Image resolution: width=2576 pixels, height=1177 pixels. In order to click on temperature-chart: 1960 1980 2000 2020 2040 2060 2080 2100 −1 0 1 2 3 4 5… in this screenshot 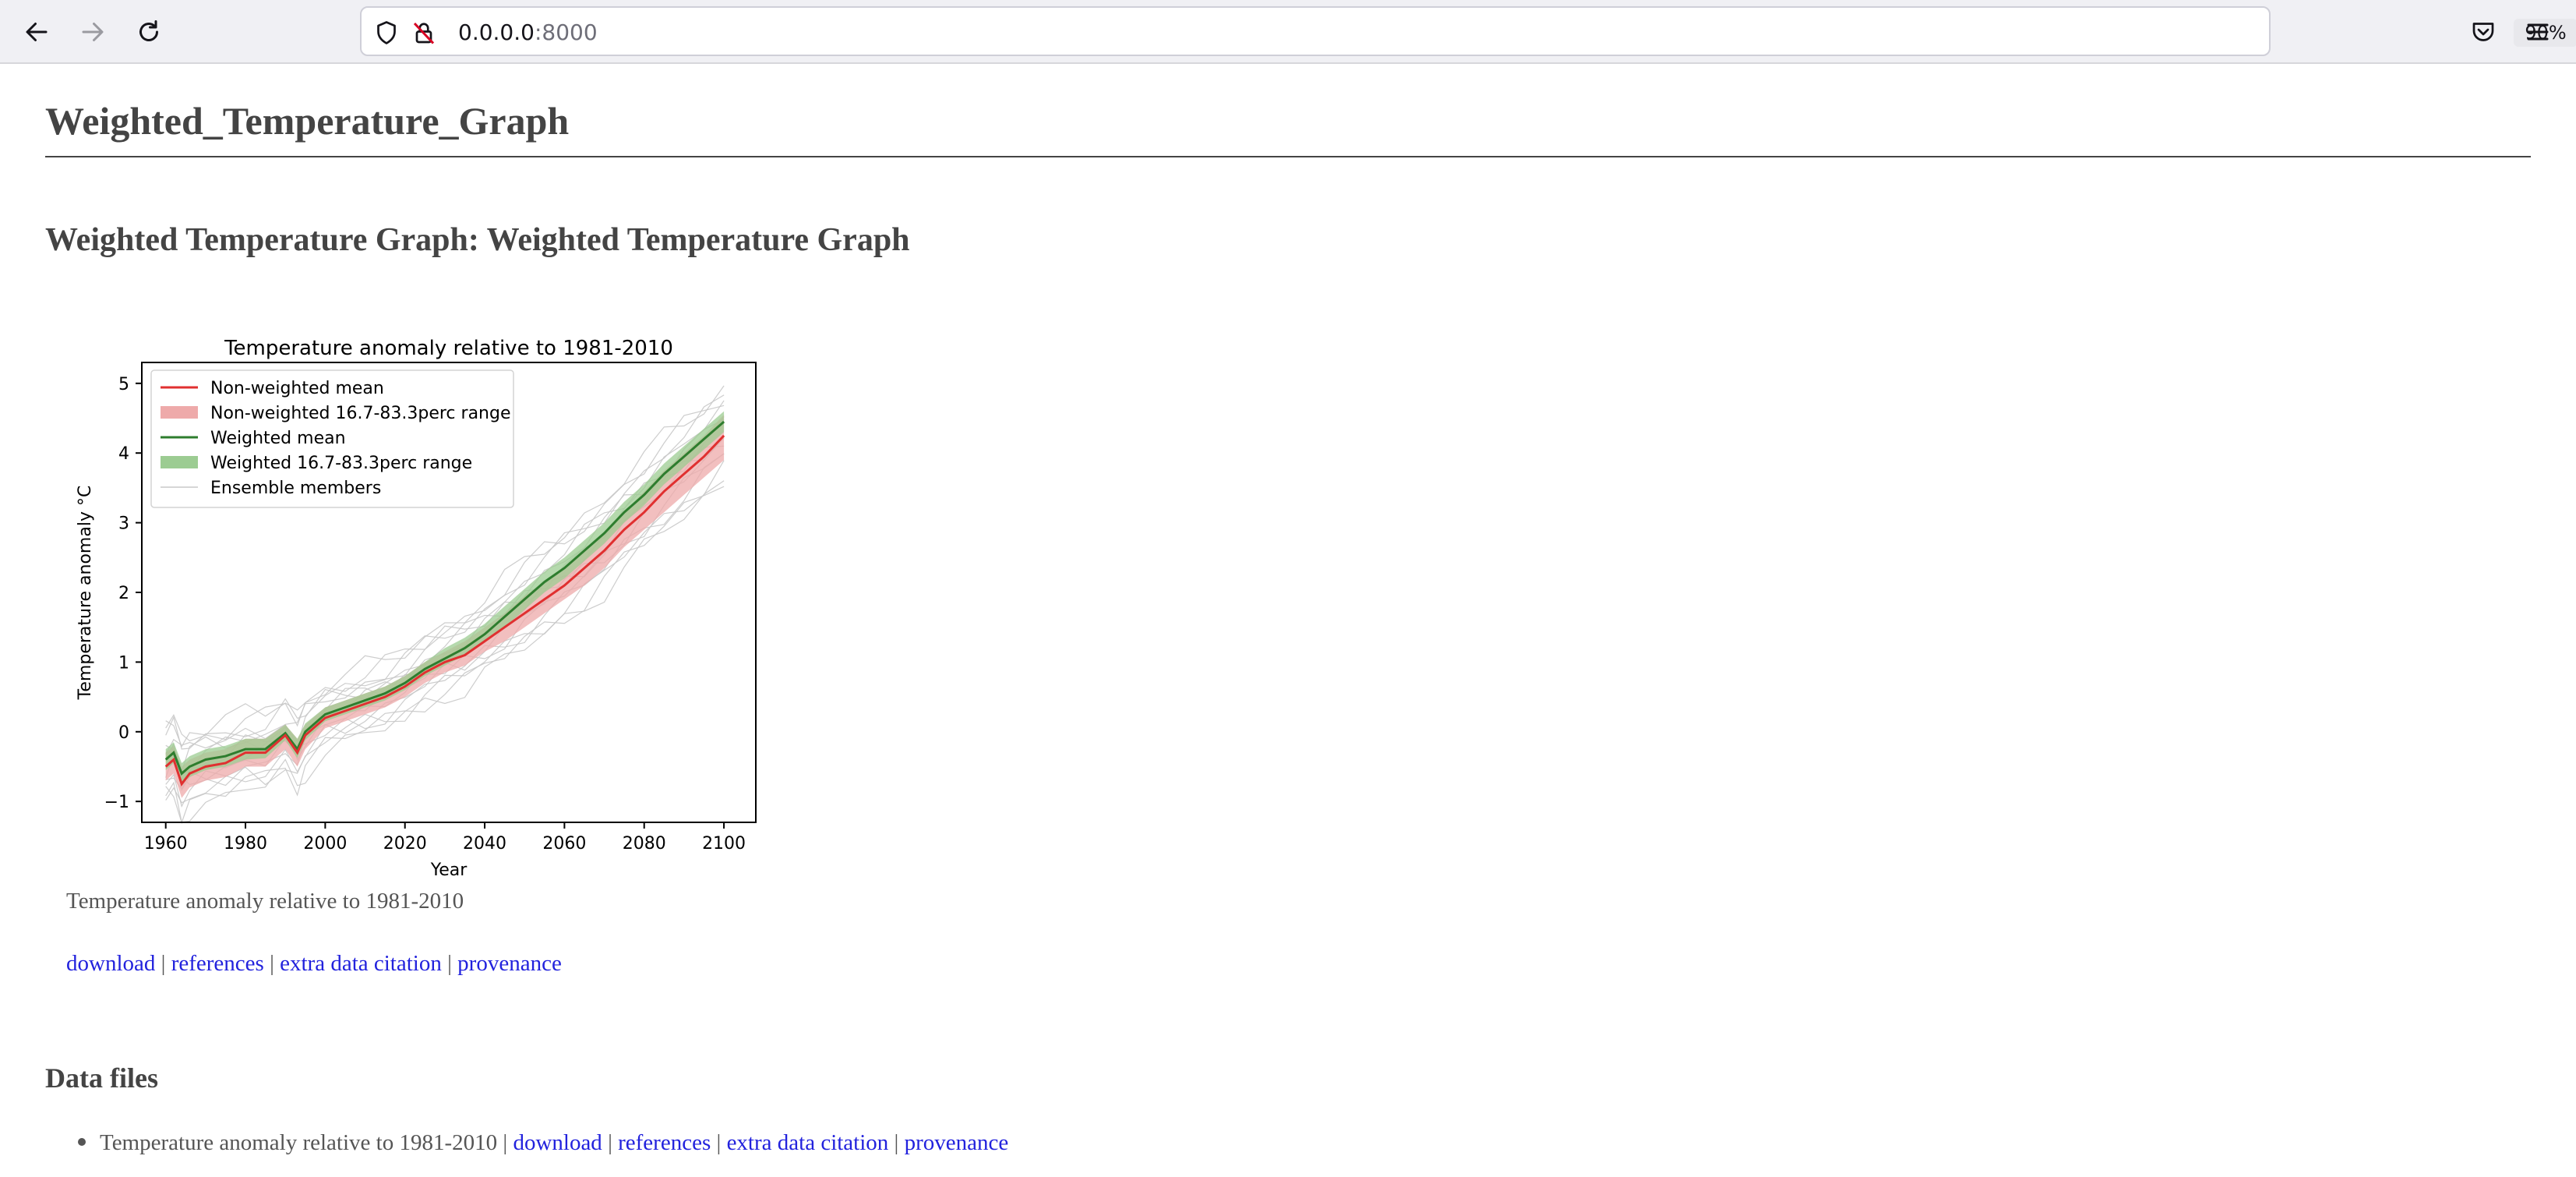, I will do `click(416, 608)`.